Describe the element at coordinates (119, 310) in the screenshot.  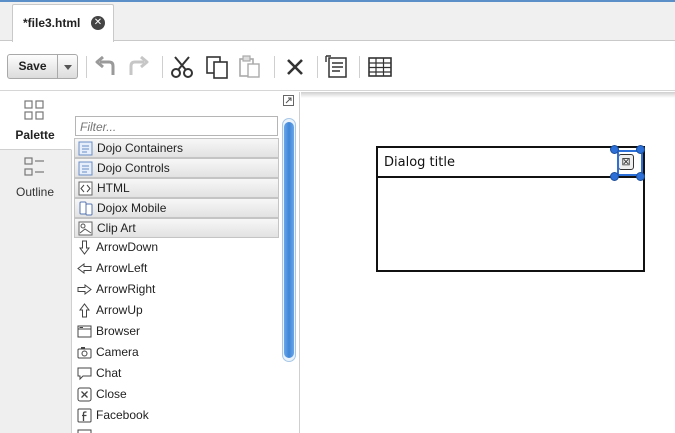
I see `palette-item-label: ArrowUp` at that location.